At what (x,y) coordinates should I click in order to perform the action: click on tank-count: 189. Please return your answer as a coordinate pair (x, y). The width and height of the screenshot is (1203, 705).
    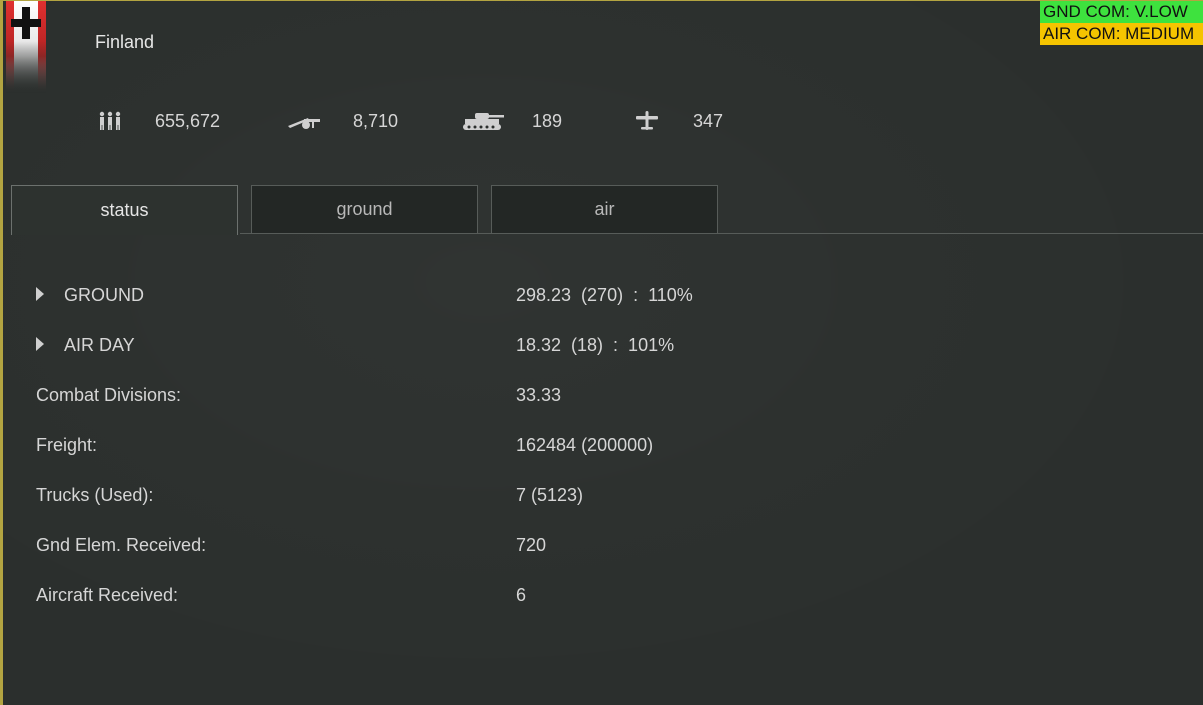
    Looking at the image, I should click on (547, 121).